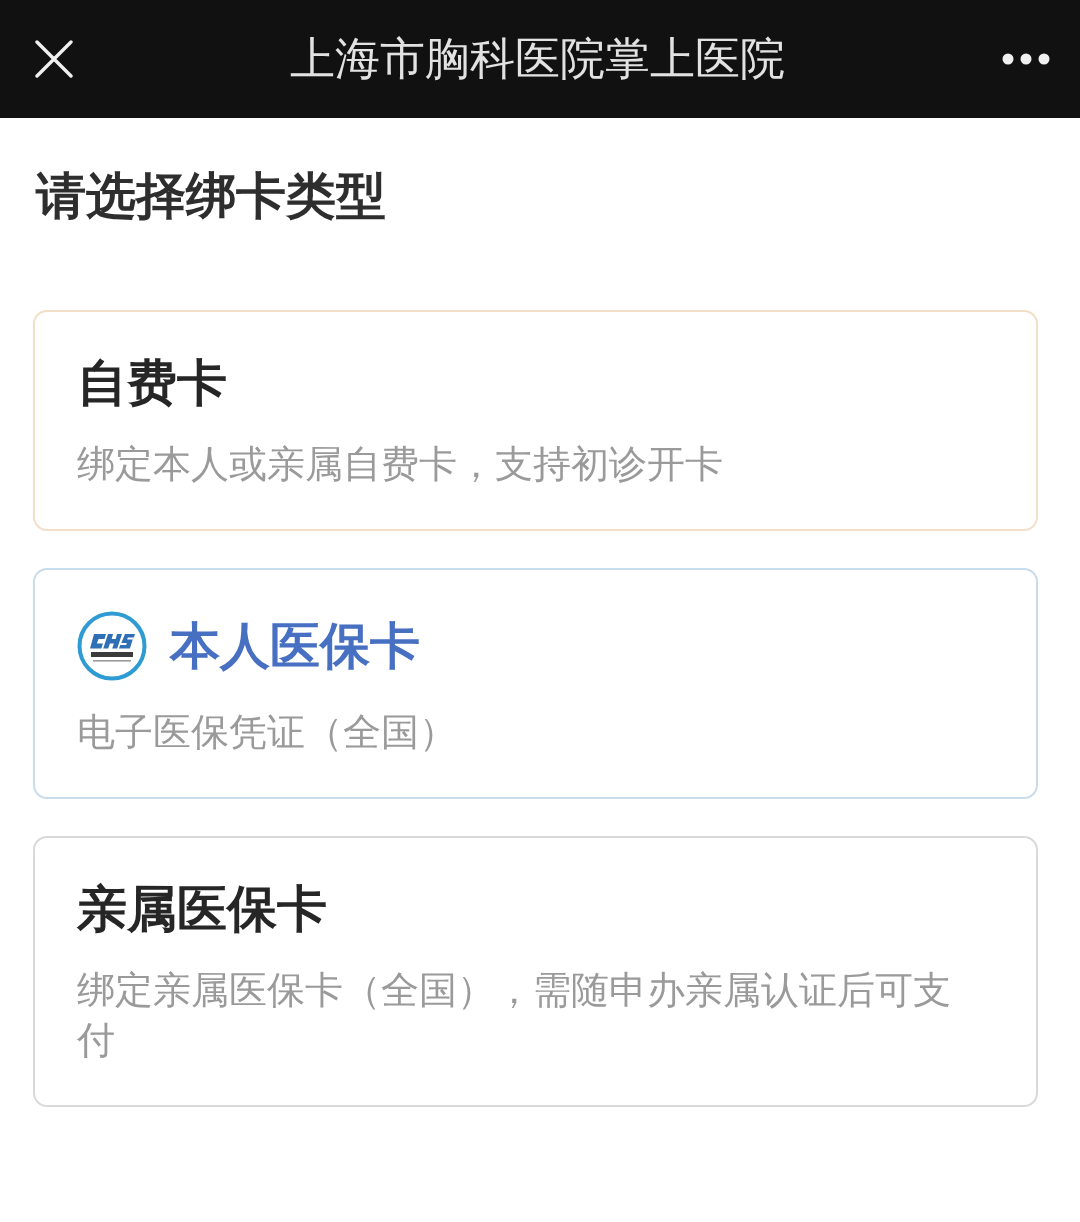 The height and width of the screenshot is (1222, 1080). What do you see at coordinates (112, 646) in the screenshot?
I see `emblem-icon` at bounding box center [112, 646].